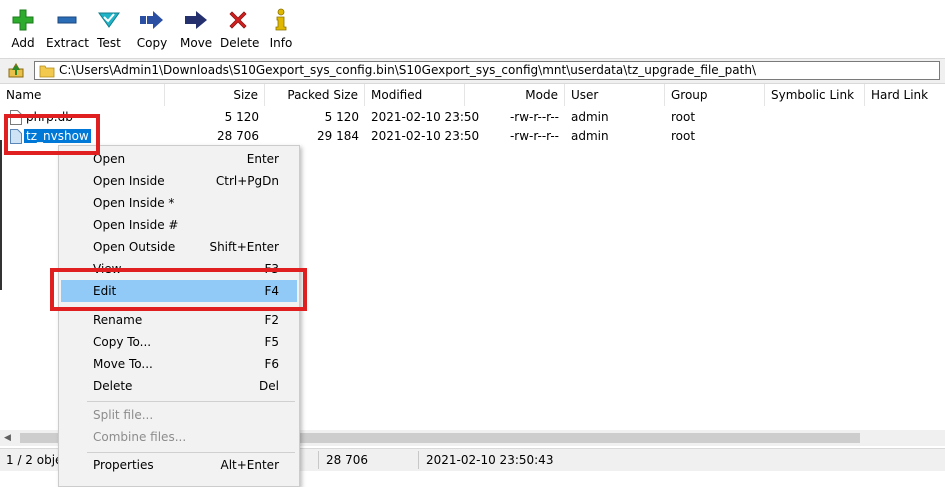 This screenshot has width=945, height=487. What do you see at coordinates (113, 386) in the screenshot?
I see `menu-item-label: Delete` at bounding box center [113, 386].